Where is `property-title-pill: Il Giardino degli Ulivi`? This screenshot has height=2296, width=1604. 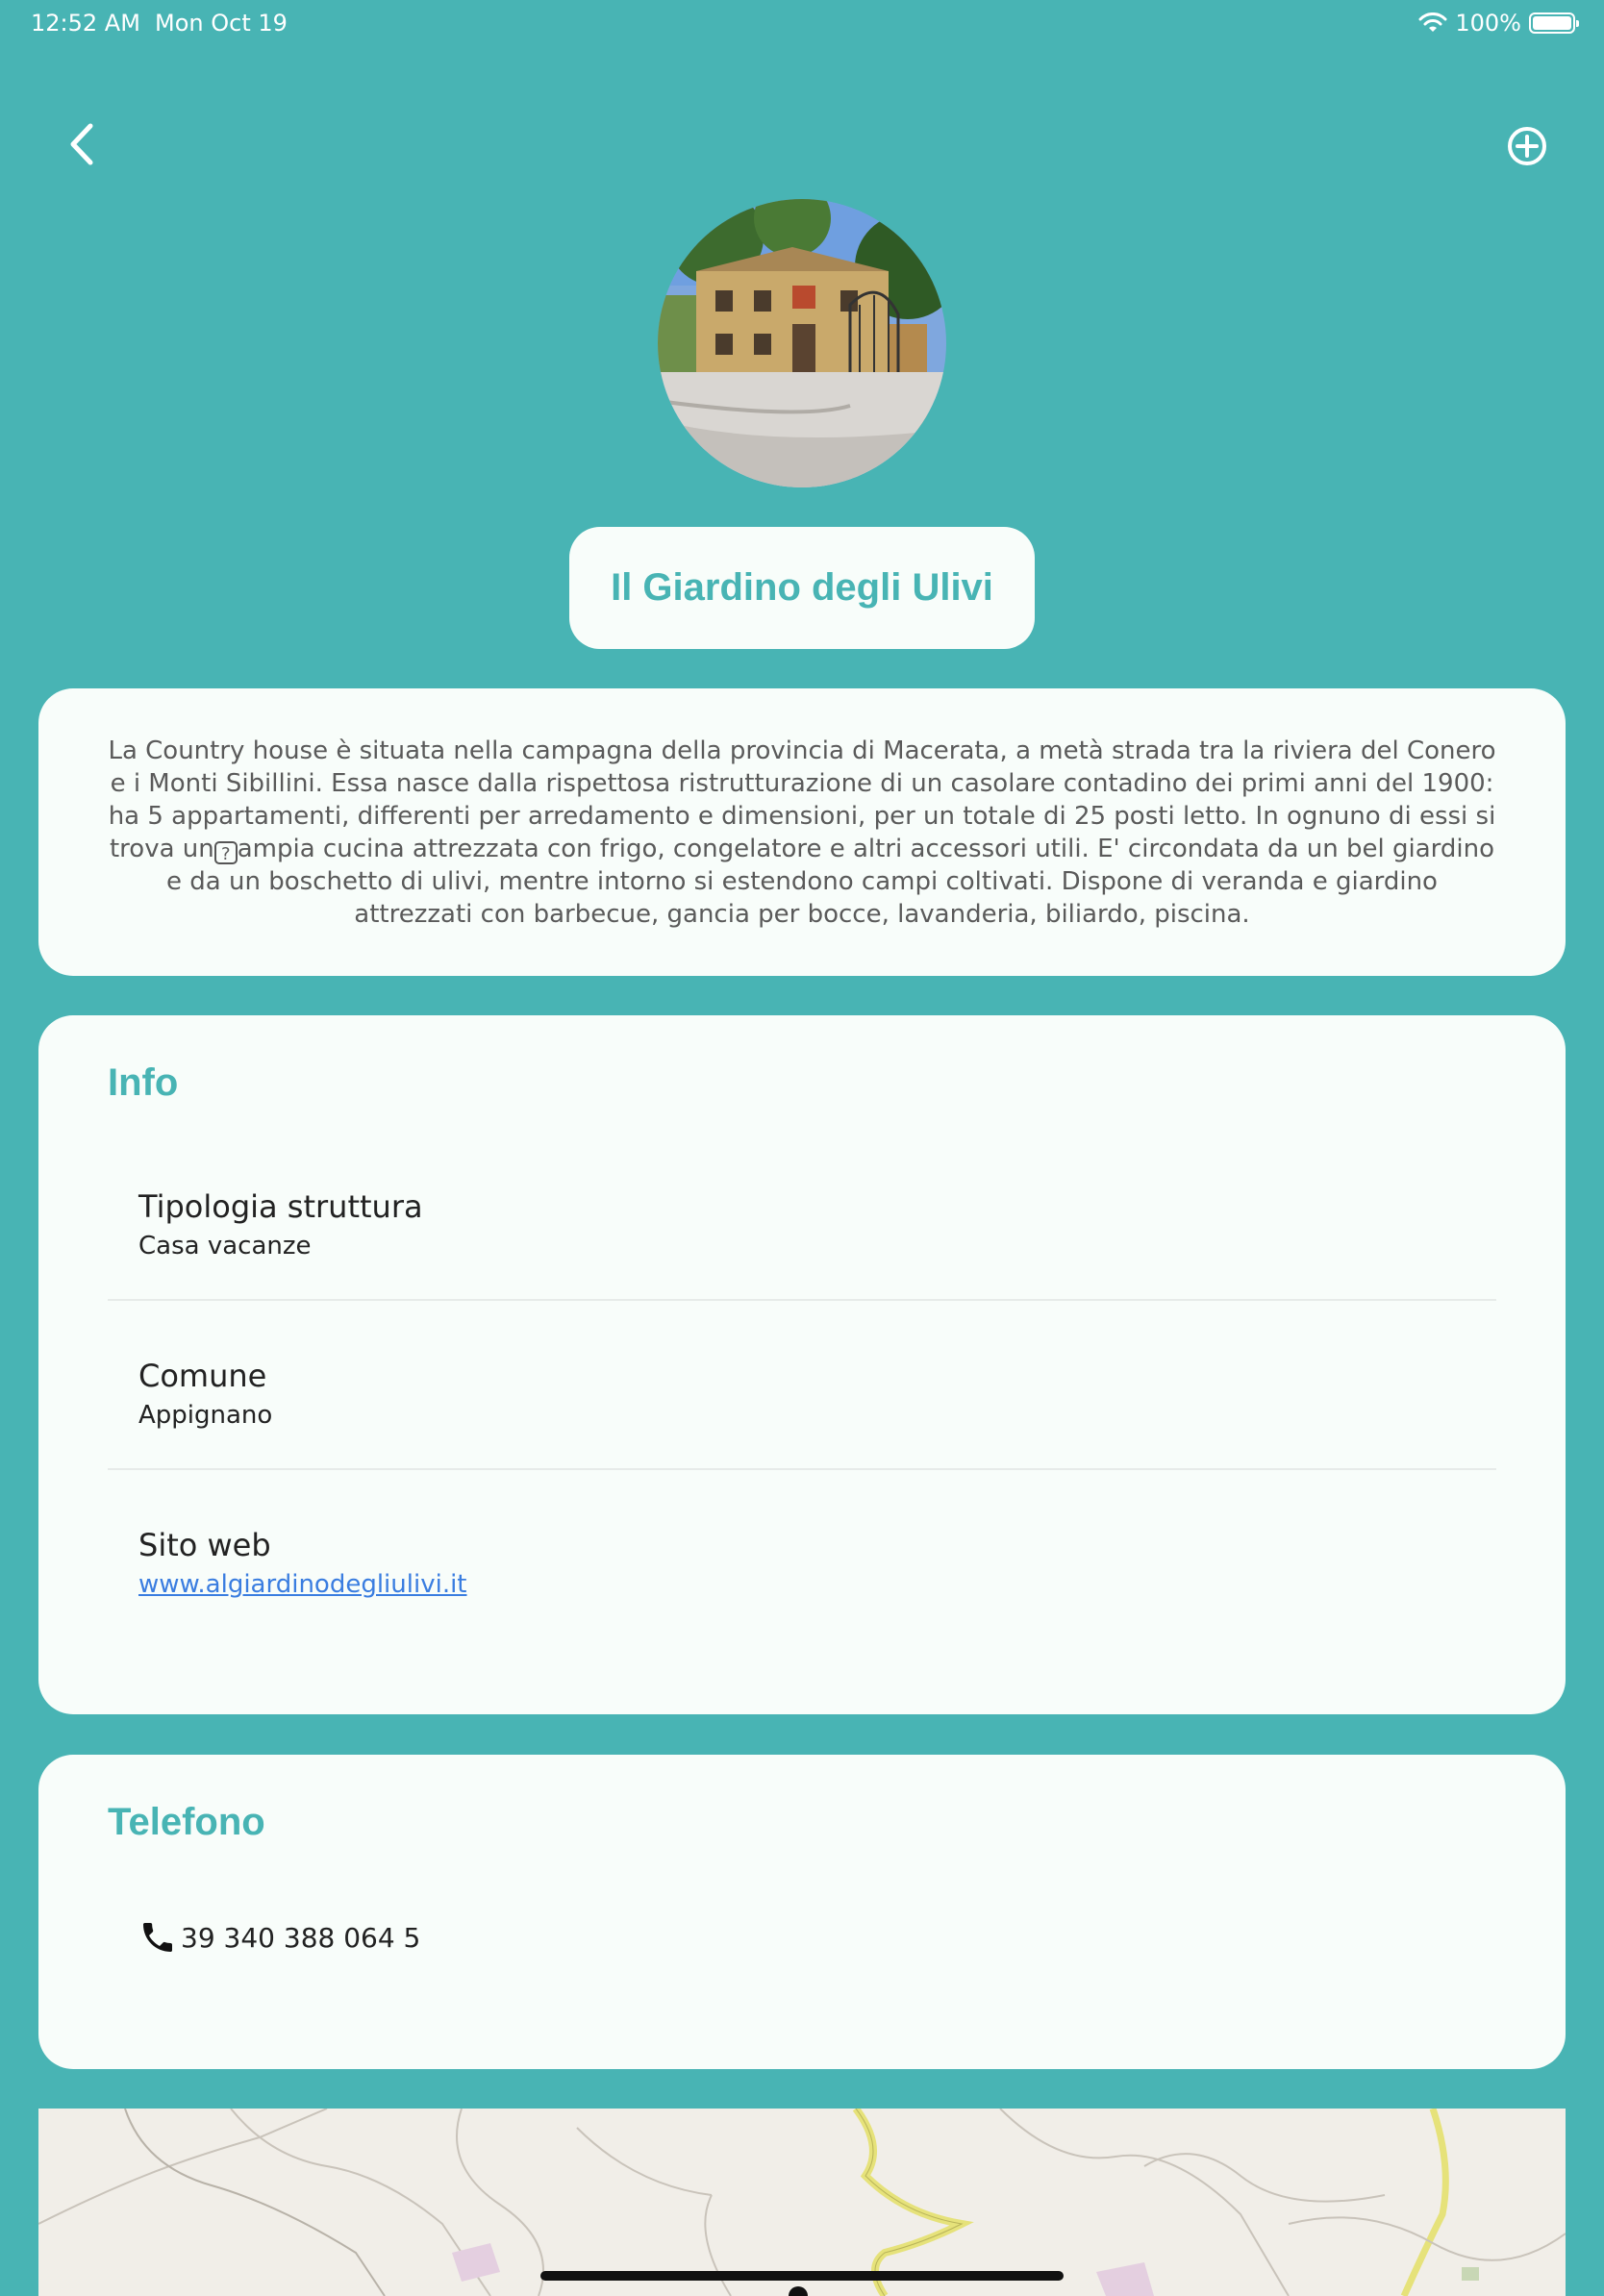 property-title-pill: Il Giardino degli Ulivi is located at coordinates (802, 588).